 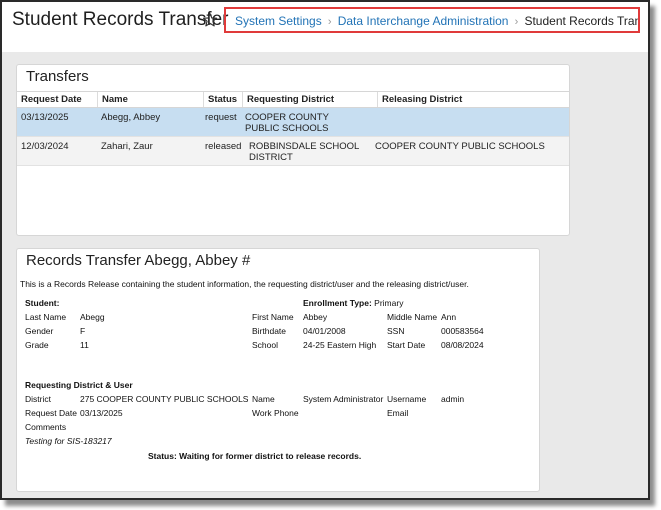 I want to click on last-name-label: Last Name, so click(x=46, y=317).